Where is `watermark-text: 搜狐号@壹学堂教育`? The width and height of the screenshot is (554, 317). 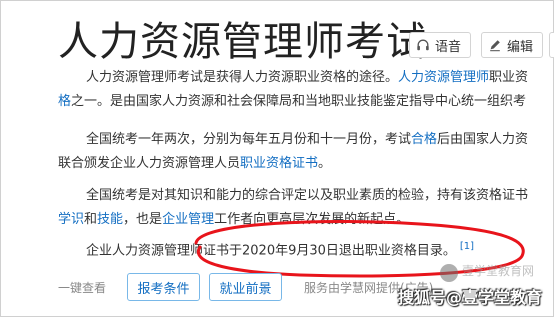 watermark-text: 搜狐号@壹学堂教育 is located at coordinates (470, 297).